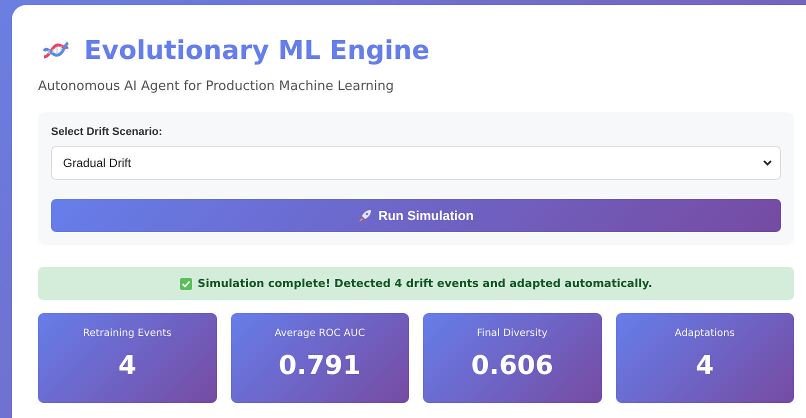  What do you see at coordinates (216, 86) in the screenshot?
I see `app-subtitle: Autonomous AI Agent for Production Machine Learning` at bounding box center [216, 86].